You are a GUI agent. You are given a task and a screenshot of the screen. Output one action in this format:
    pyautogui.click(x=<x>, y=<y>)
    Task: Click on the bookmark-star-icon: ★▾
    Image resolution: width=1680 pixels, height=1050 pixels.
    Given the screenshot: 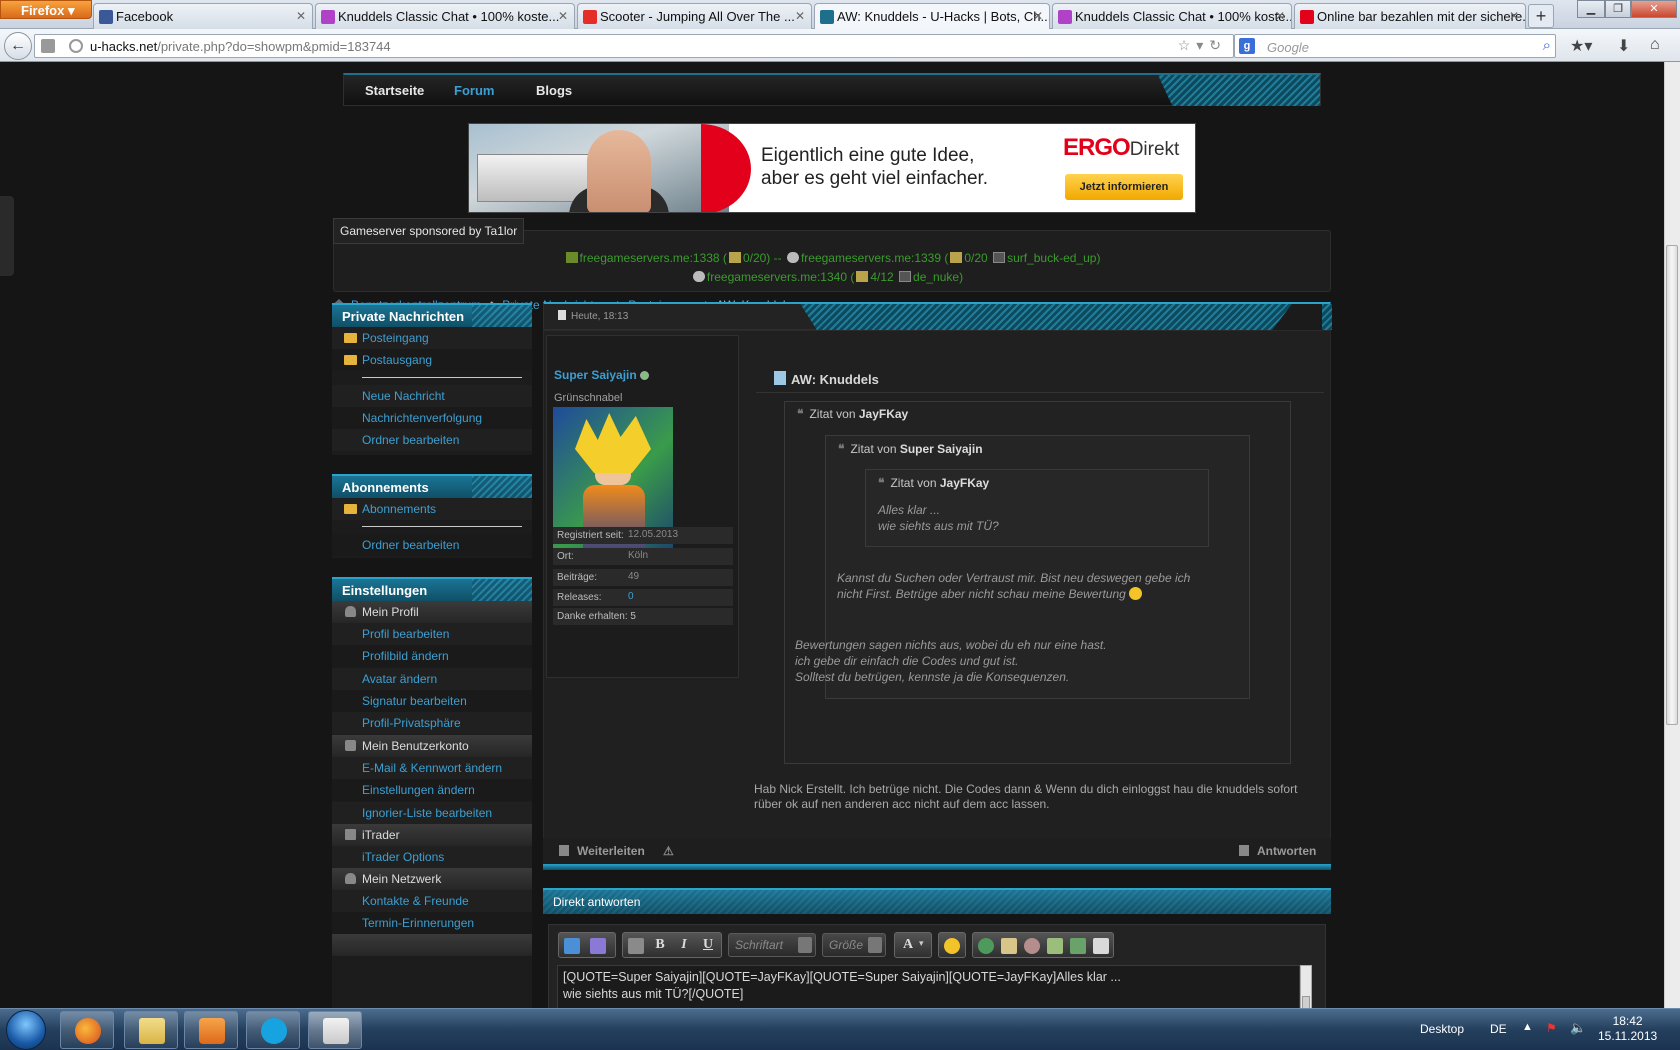 What is the action you would take?
    pyautogui.click(x=1581, y=46)
    